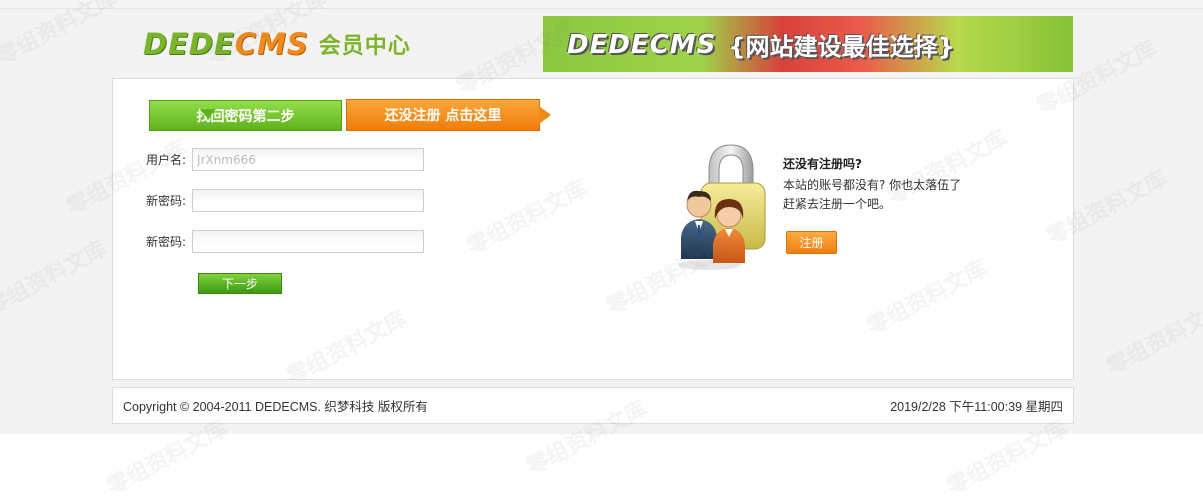  I want to click on logo-member-center-text: 会员中心, so click(364, 46).